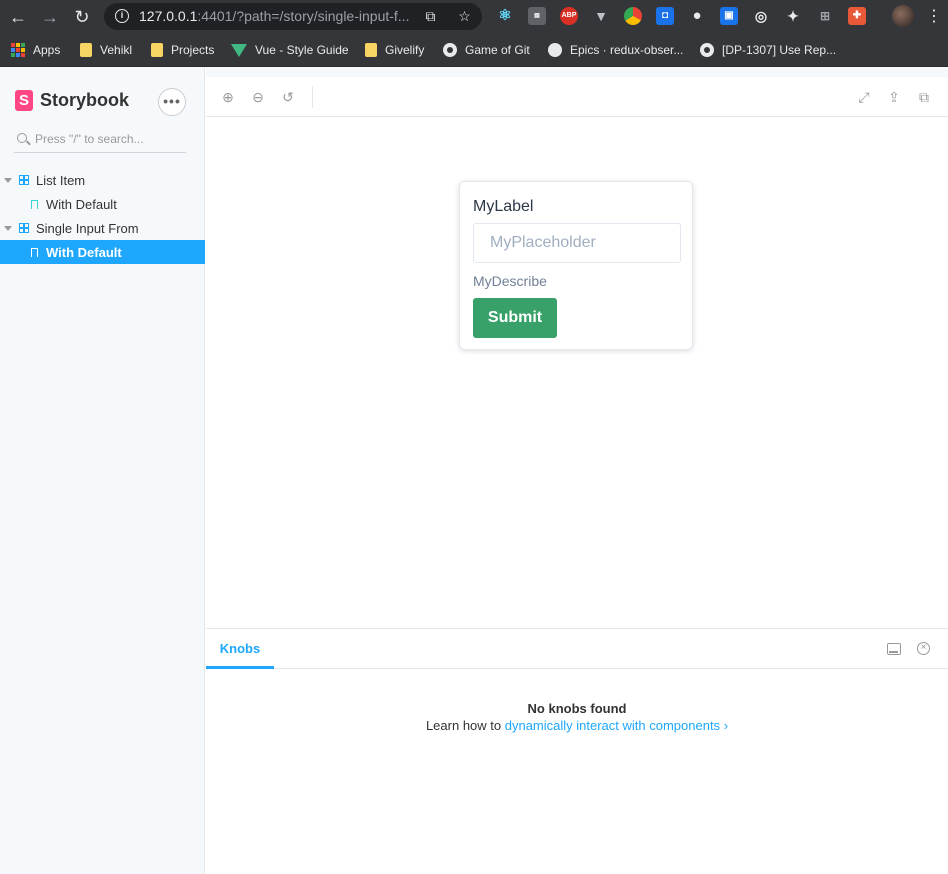 The image size is (948, 874). What do you see at coordinates (894, 649) in the screenshot?
I see `panel-position-icon` at bounding box center [894, 649].